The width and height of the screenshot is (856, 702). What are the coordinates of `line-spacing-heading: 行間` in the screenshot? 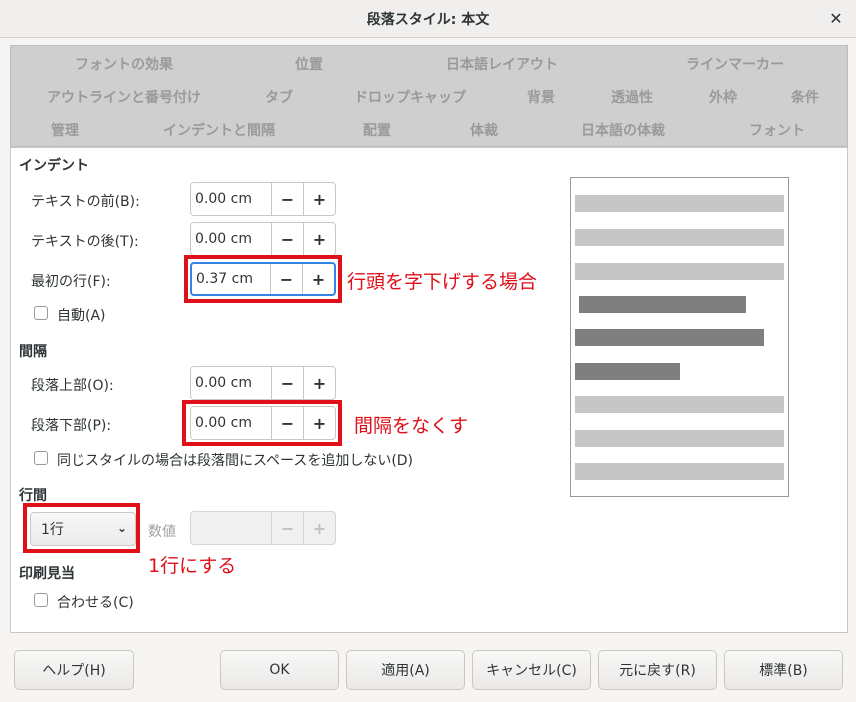 It's located at (33, 496).